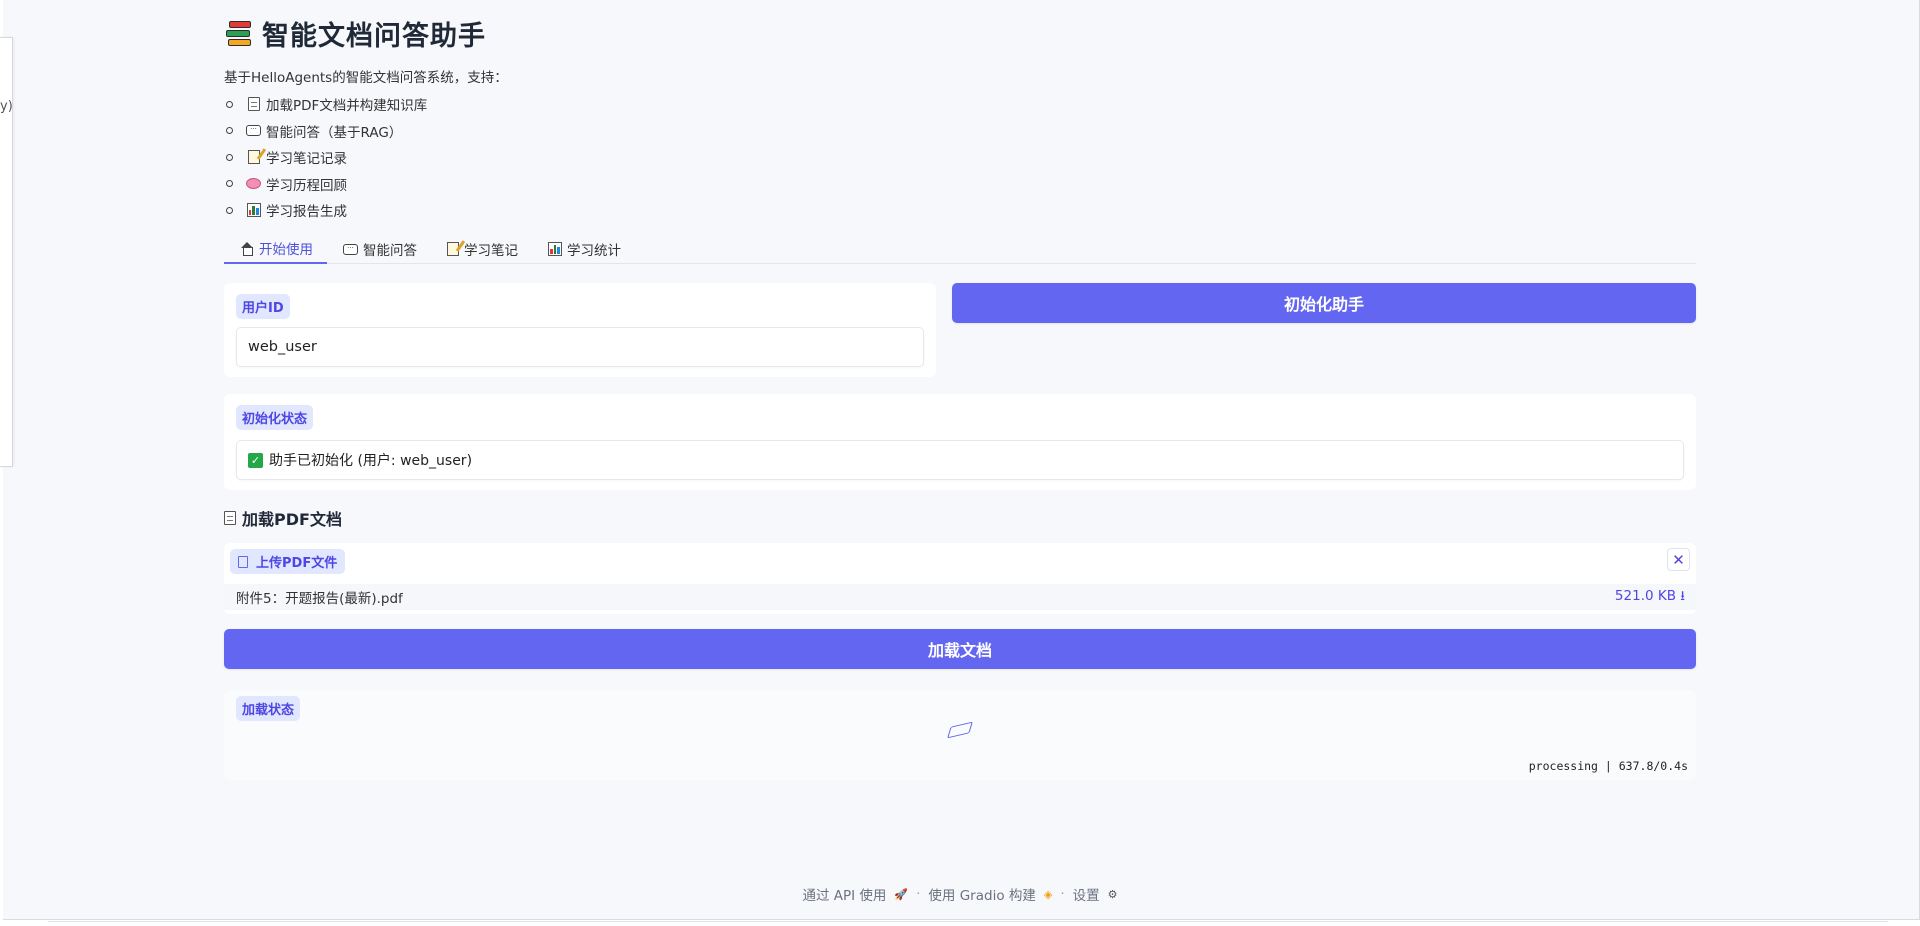  I want to click on loading-spinner-icon, so click(960, 730).